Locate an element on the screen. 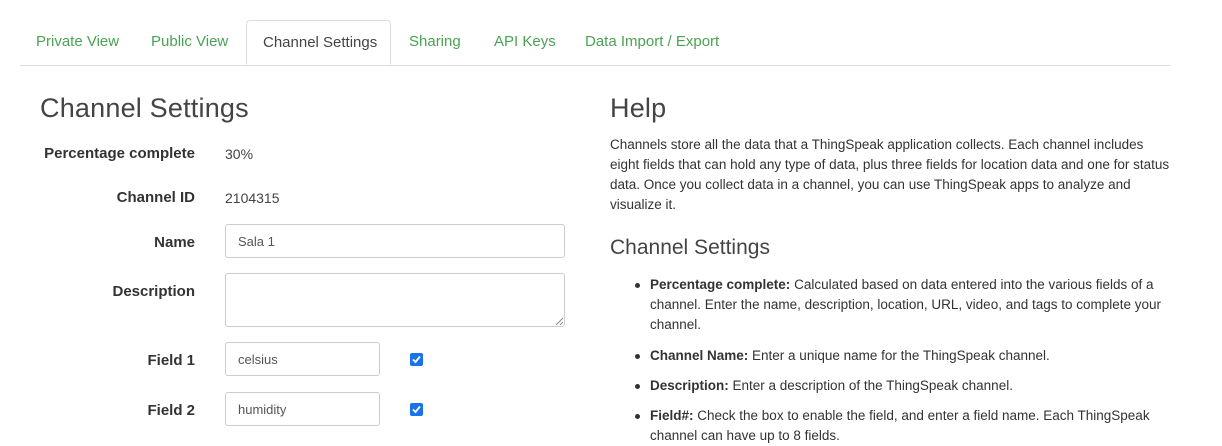  tab-data-import-export: Data Import / Export is located at coordinates (652, 42).